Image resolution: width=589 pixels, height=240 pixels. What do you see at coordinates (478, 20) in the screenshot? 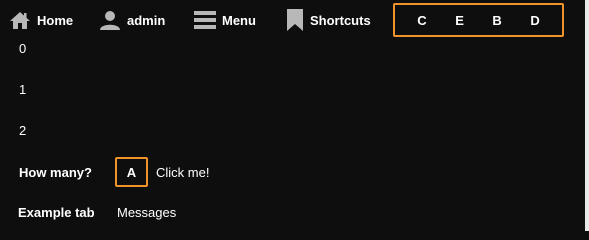
I see `highlighted-items-group: C E B D` at bounding box center [478, 20].